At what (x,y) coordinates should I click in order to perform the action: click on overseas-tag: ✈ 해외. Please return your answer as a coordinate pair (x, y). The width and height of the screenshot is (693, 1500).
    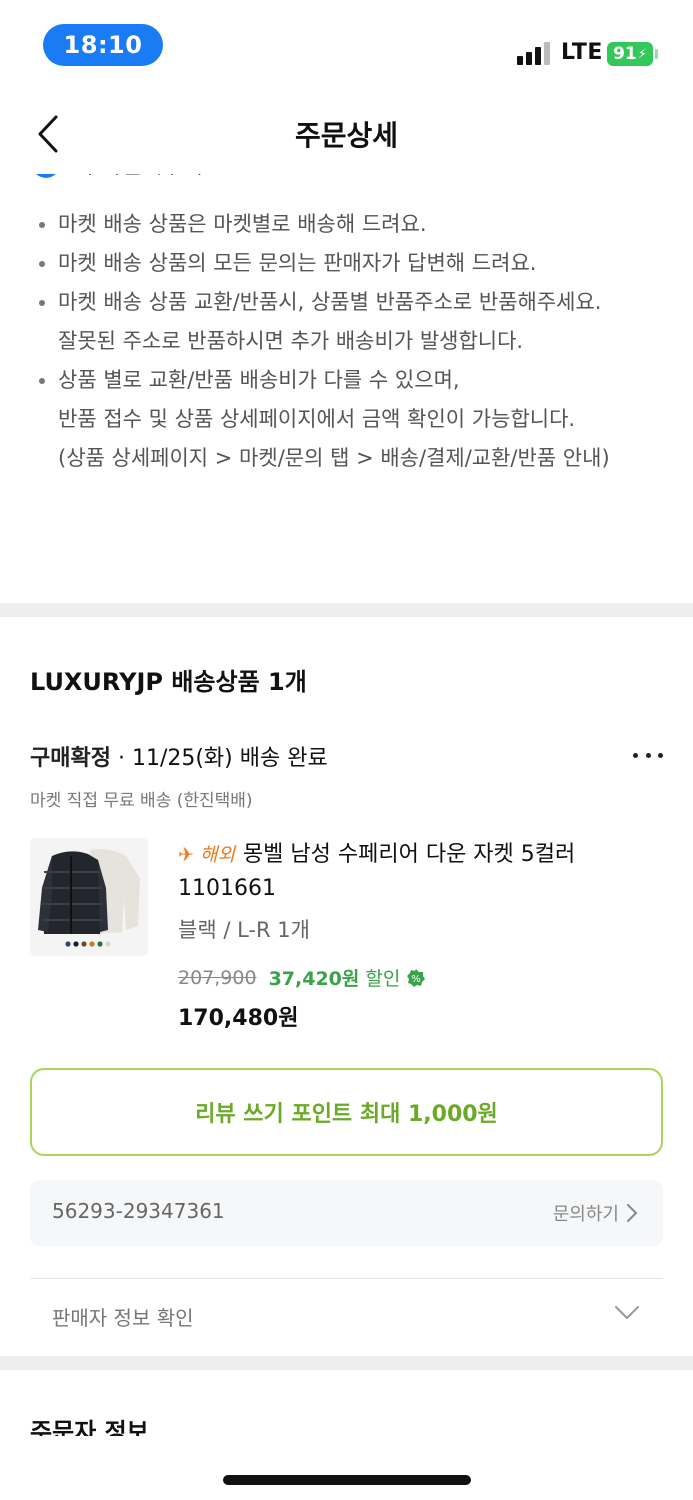
    Looking at the image, I should click on (206, 855).